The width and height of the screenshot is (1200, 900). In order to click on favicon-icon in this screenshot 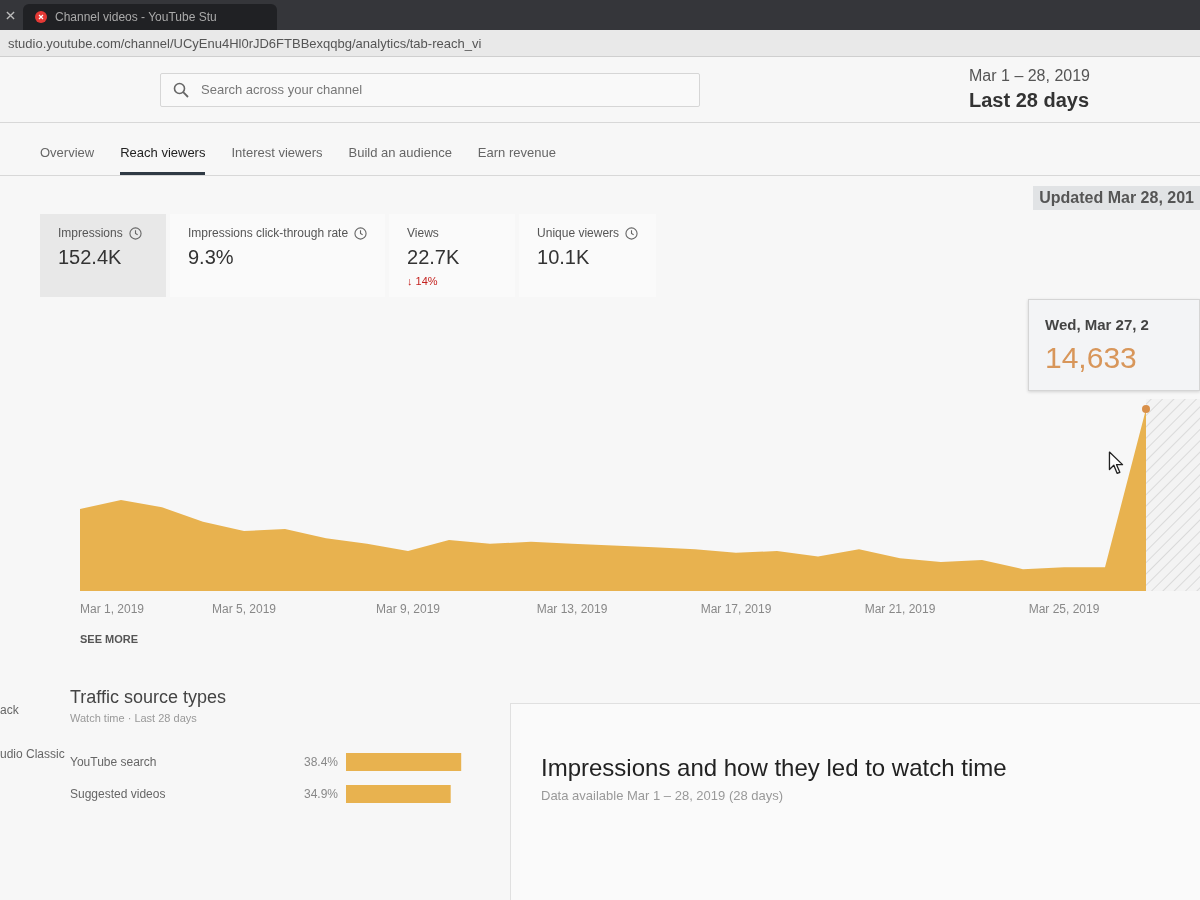, I will do `click(41, 17)`.